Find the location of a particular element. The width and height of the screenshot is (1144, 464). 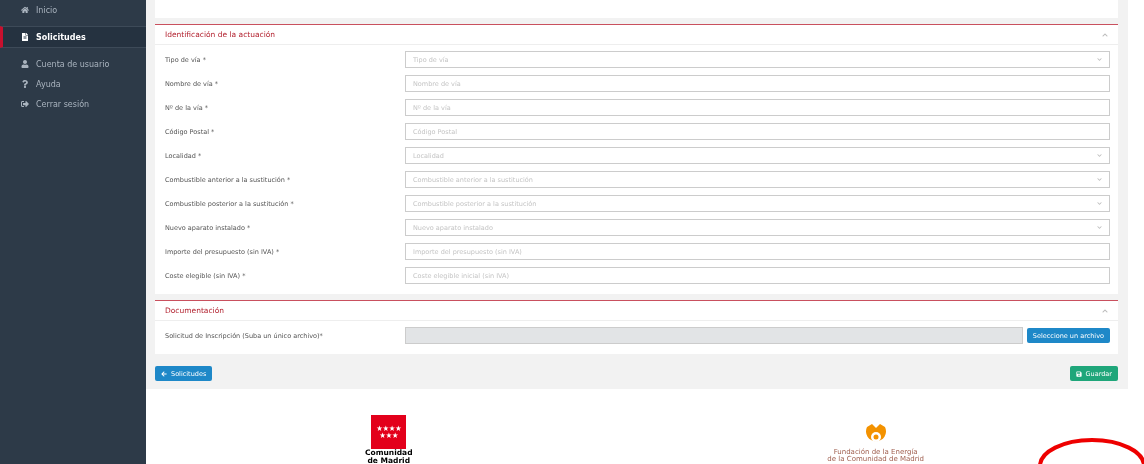

exit-icon is located at coordinates (25, 104).